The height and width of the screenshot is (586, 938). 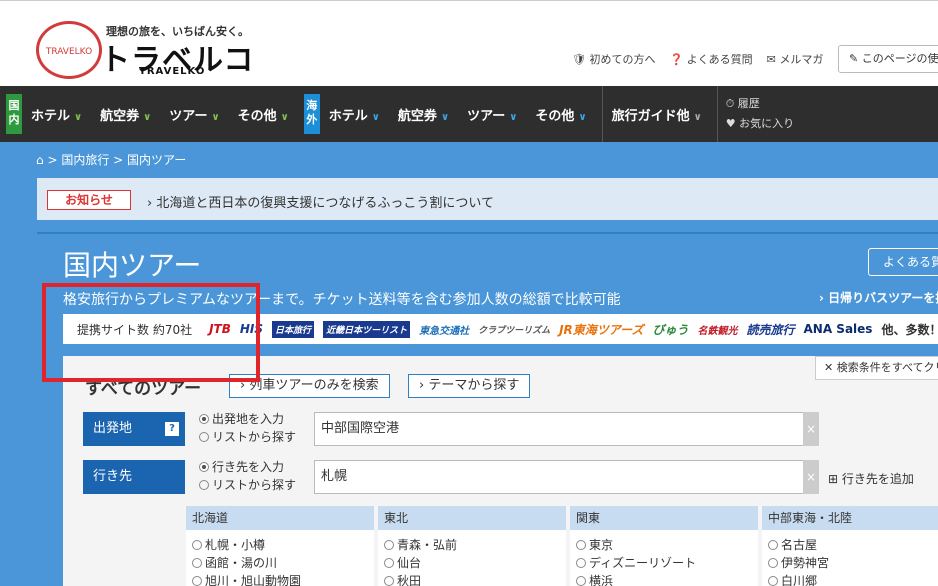 What do you see at coordinates (486, 116) in the screenshot?
I see `nav-label: ツアー` at bounding box center [486, 116].